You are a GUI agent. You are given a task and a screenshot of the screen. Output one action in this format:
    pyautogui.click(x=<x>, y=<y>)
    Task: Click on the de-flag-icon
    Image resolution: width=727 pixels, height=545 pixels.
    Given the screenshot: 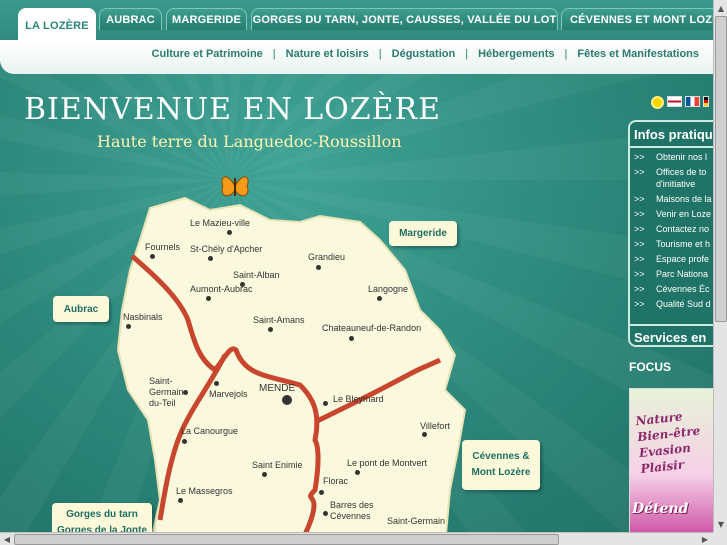 What is the action you would take?
    pyautogui.click(x=706, y=101)
    